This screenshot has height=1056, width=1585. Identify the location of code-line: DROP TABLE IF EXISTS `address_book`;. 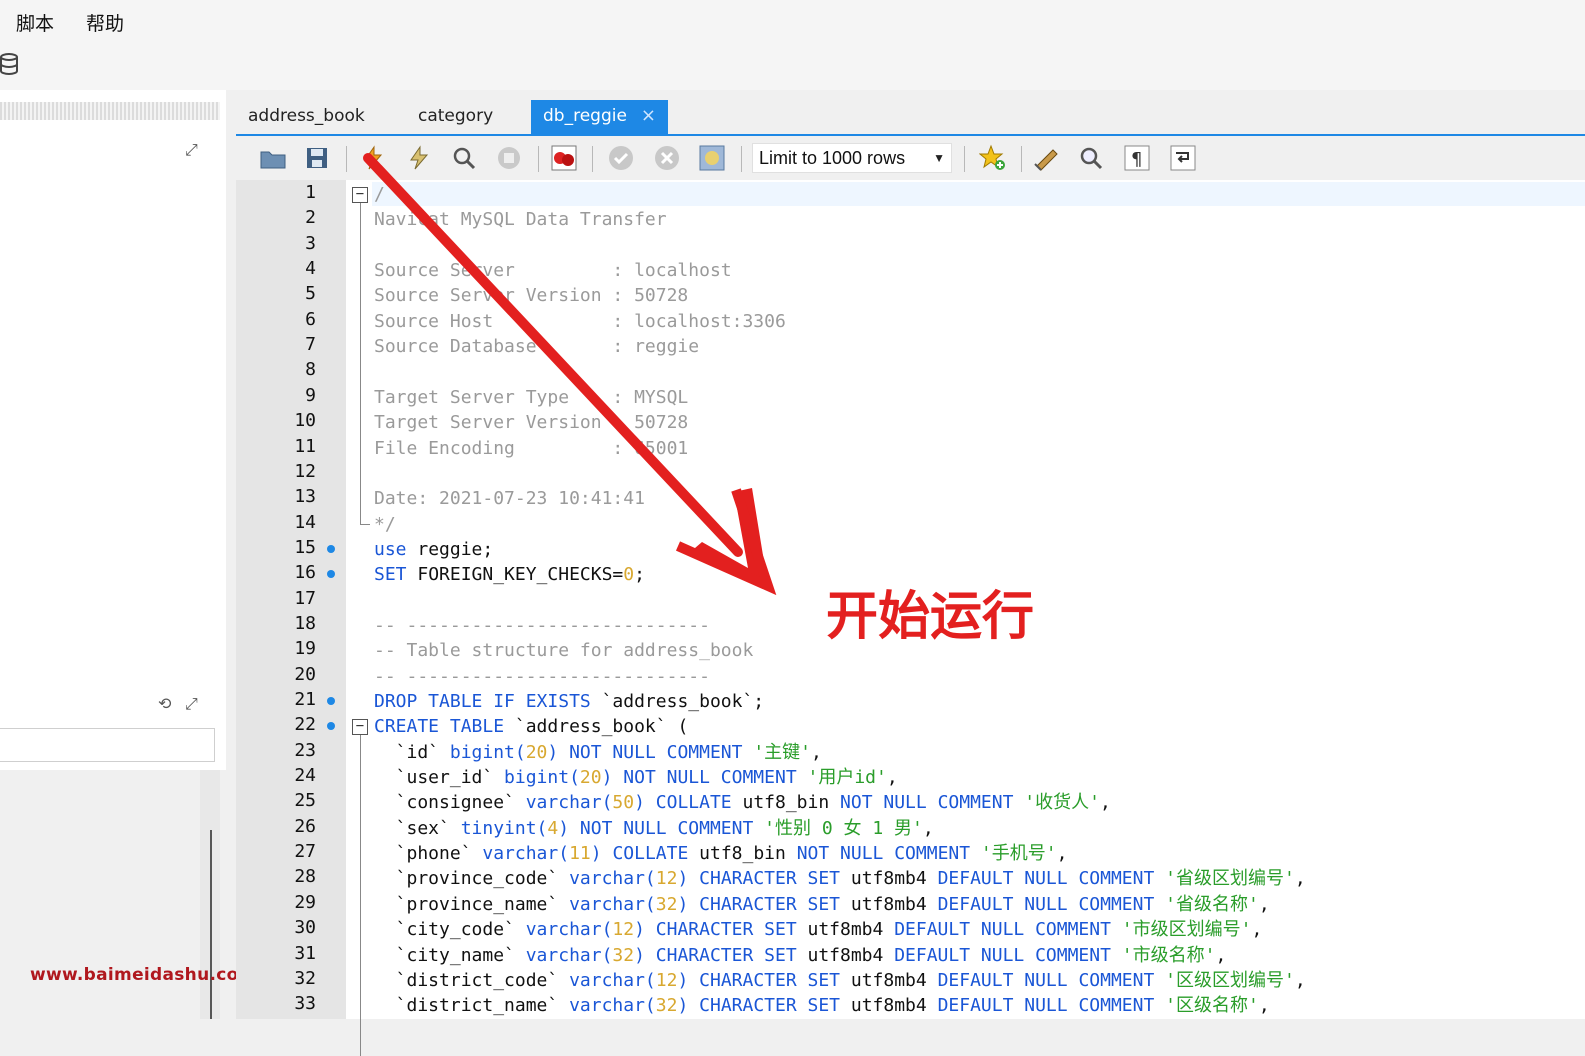
(569, 701).